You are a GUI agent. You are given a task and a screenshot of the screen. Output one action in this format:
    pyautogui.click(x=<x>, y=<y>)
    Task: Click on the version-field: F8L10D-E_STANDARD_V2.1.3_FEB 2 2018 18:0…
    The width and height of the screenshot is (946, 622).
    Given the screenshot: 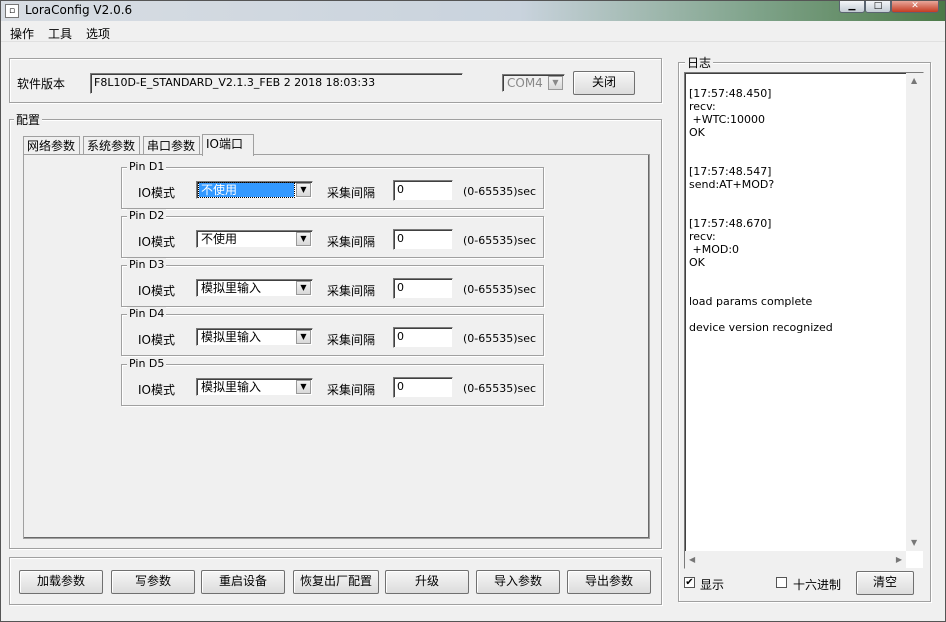 What is the action you would take?
    pyautogui.click(x=276, y=83)
    